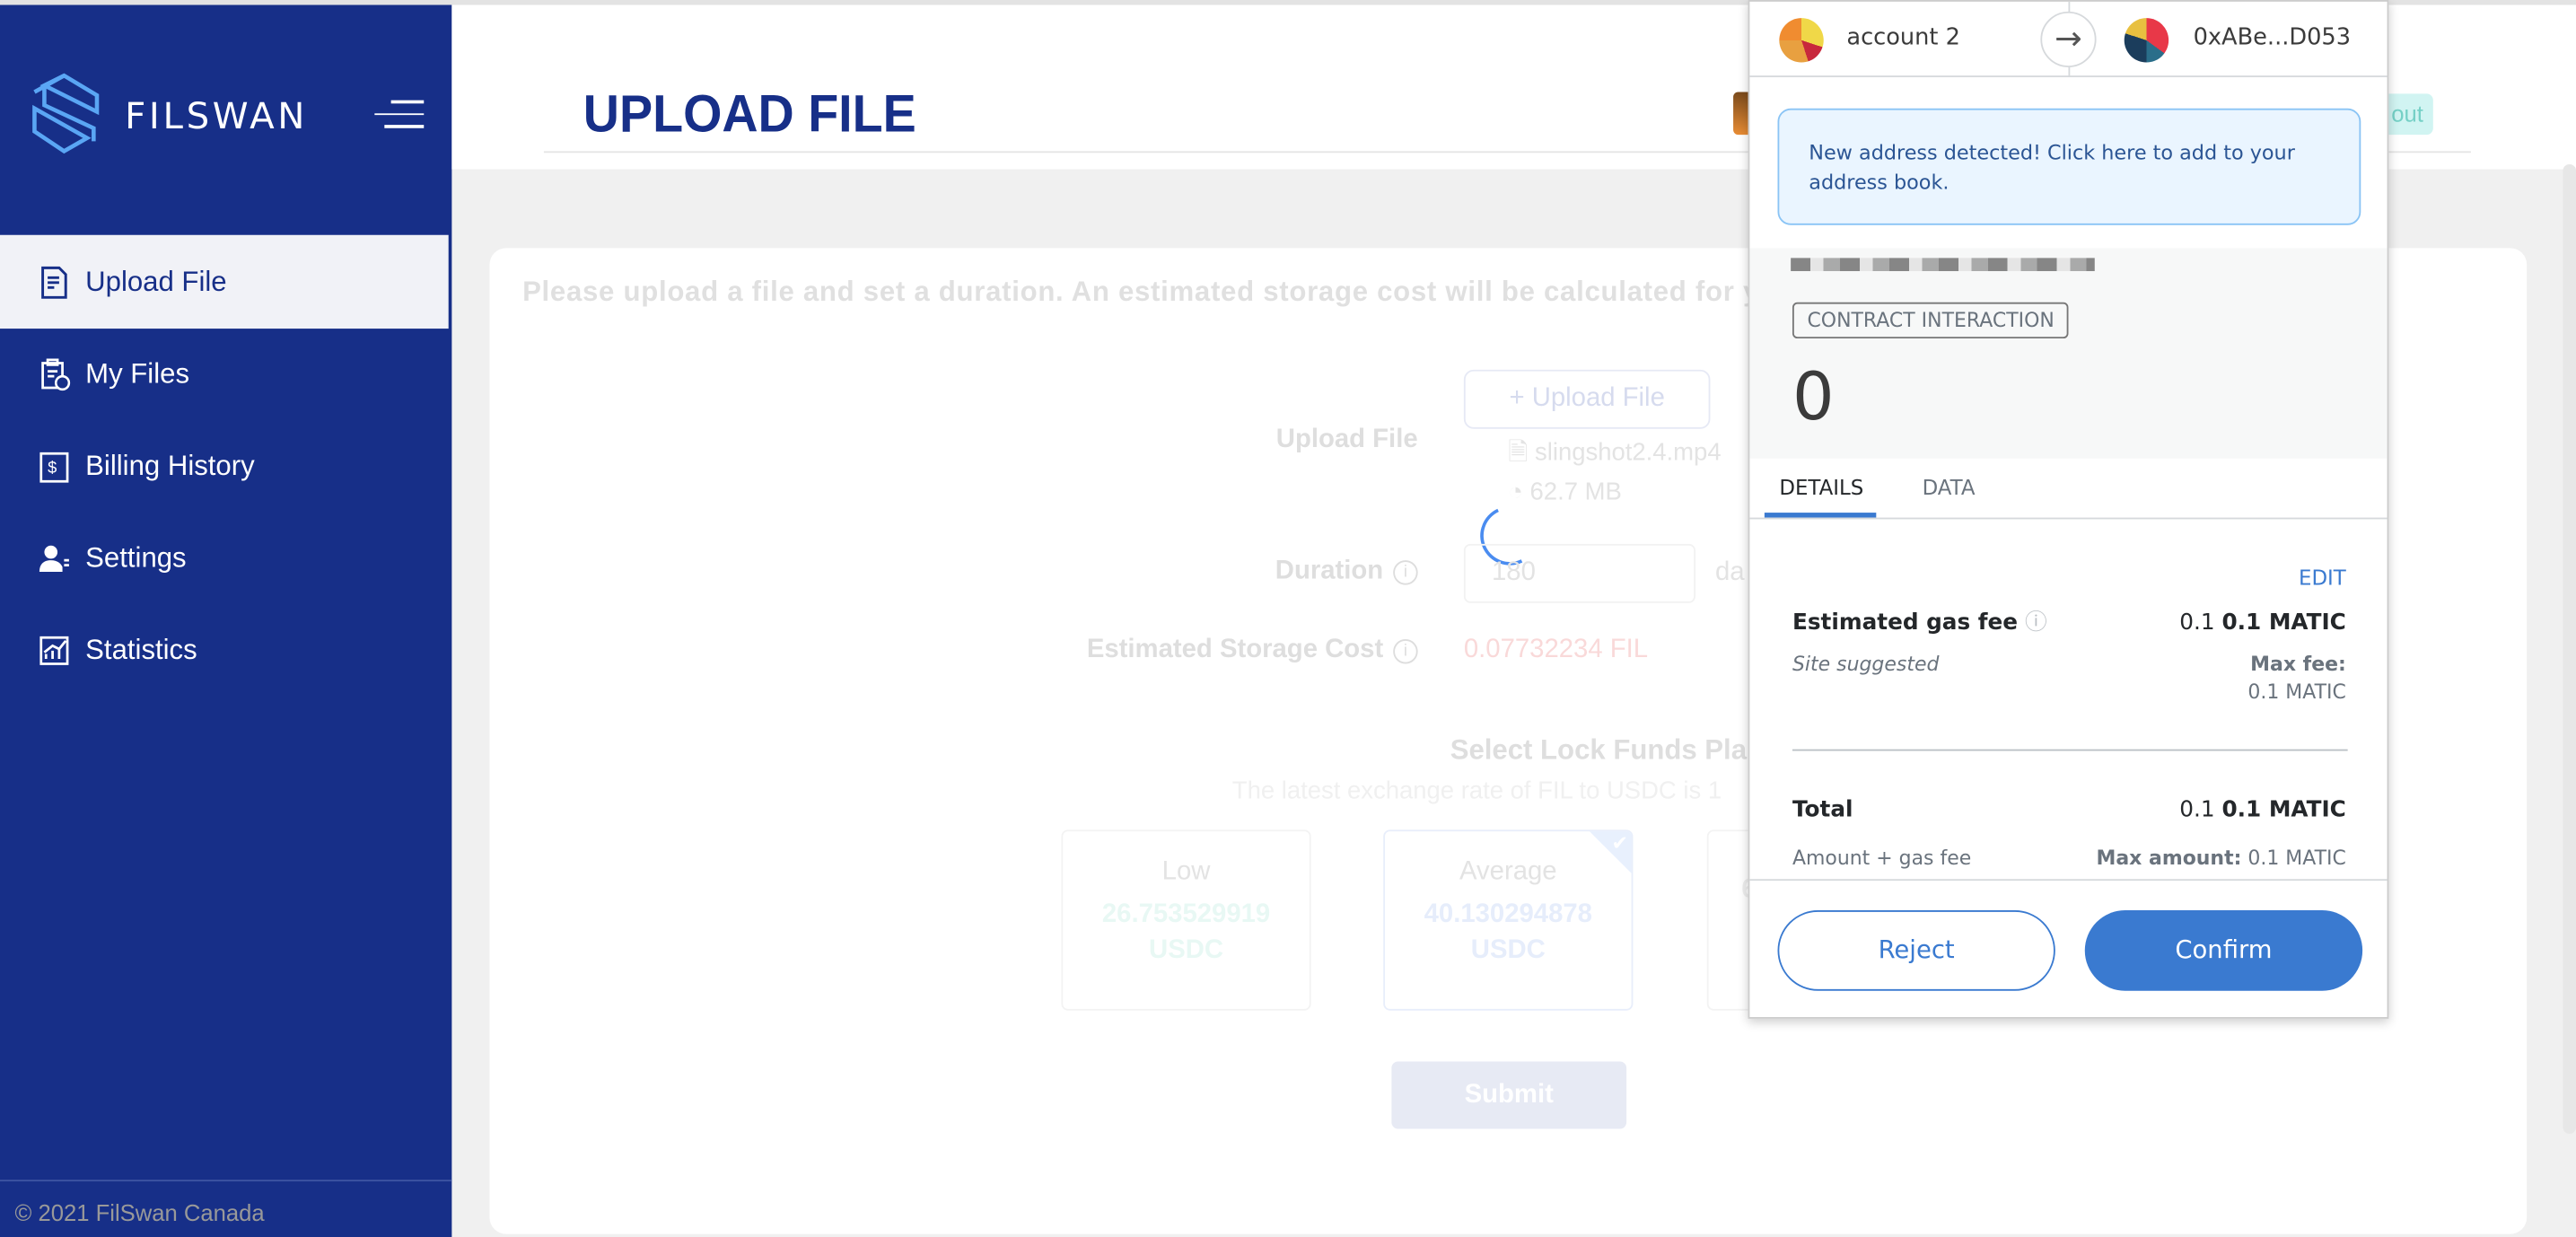  I want to click on gas-fee-label: Estimated gas fee ⓘ, so click(1920, 619).